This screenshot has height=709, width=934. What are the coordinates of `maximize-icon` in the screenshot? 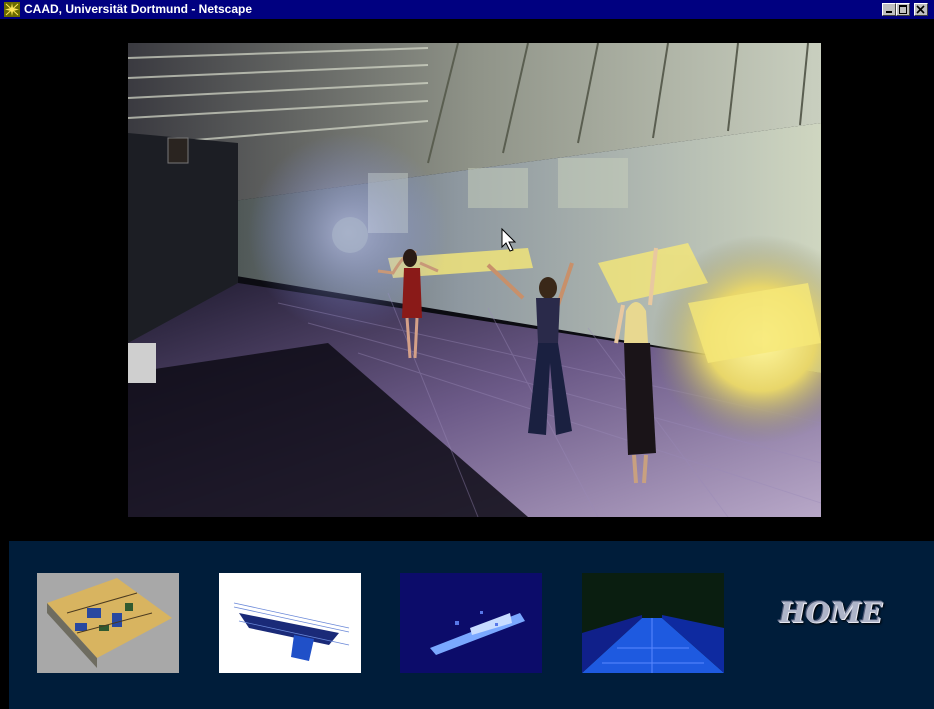 It's located at (903, 9).